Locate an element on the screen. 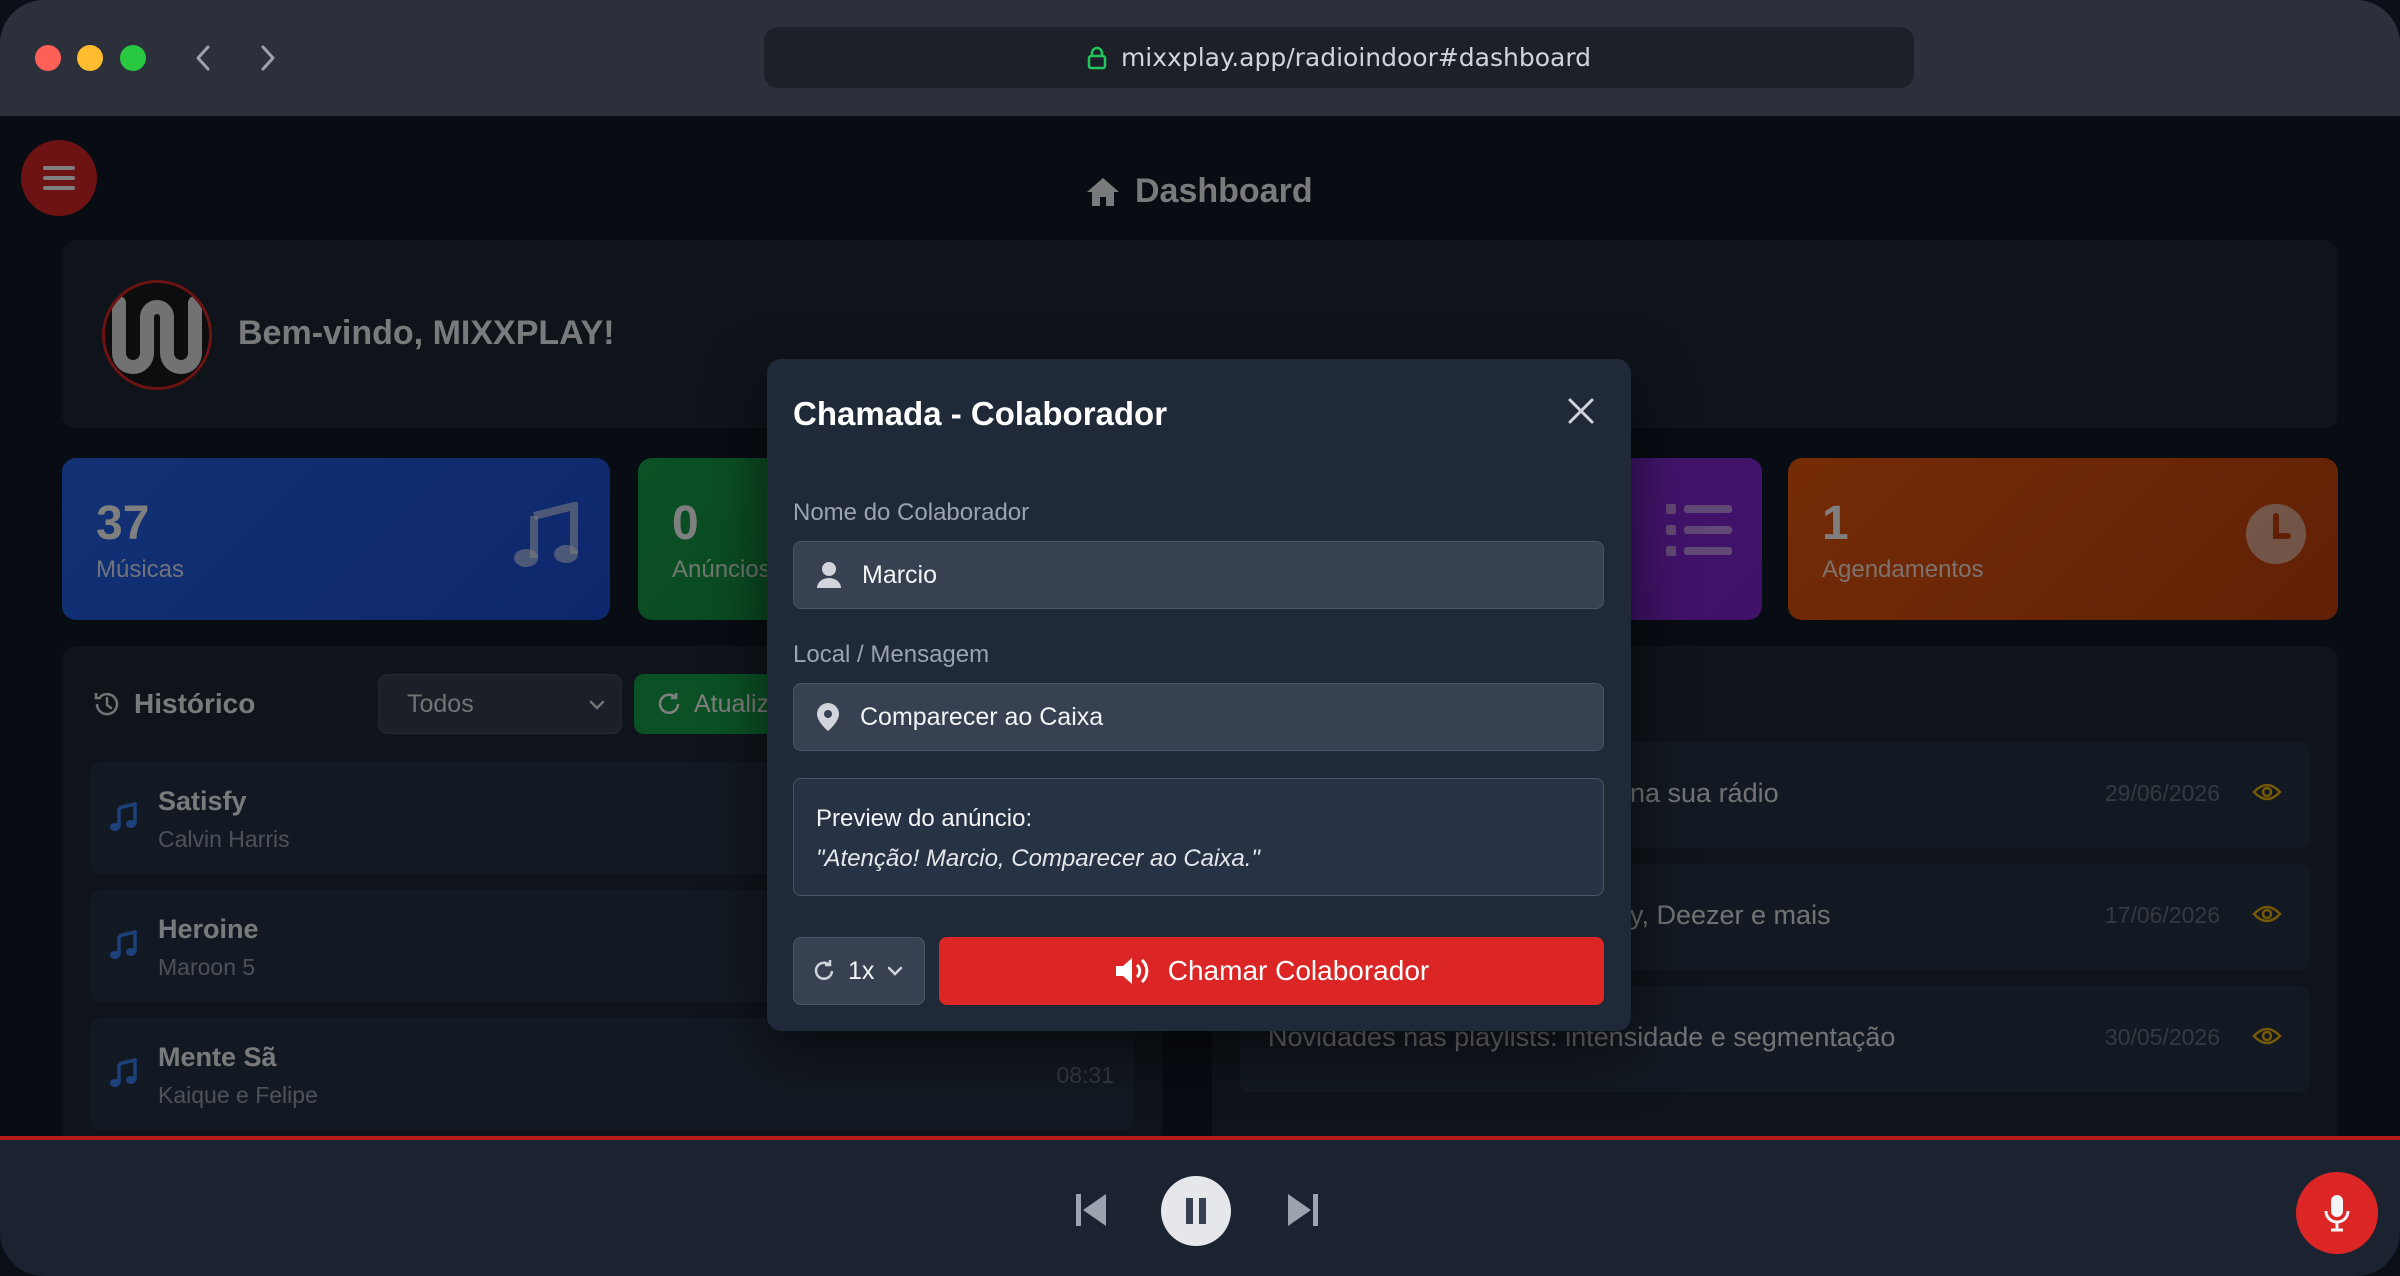 This screenshot has height=1276, width=2400. name-field is located at coordinates (1198, 575).